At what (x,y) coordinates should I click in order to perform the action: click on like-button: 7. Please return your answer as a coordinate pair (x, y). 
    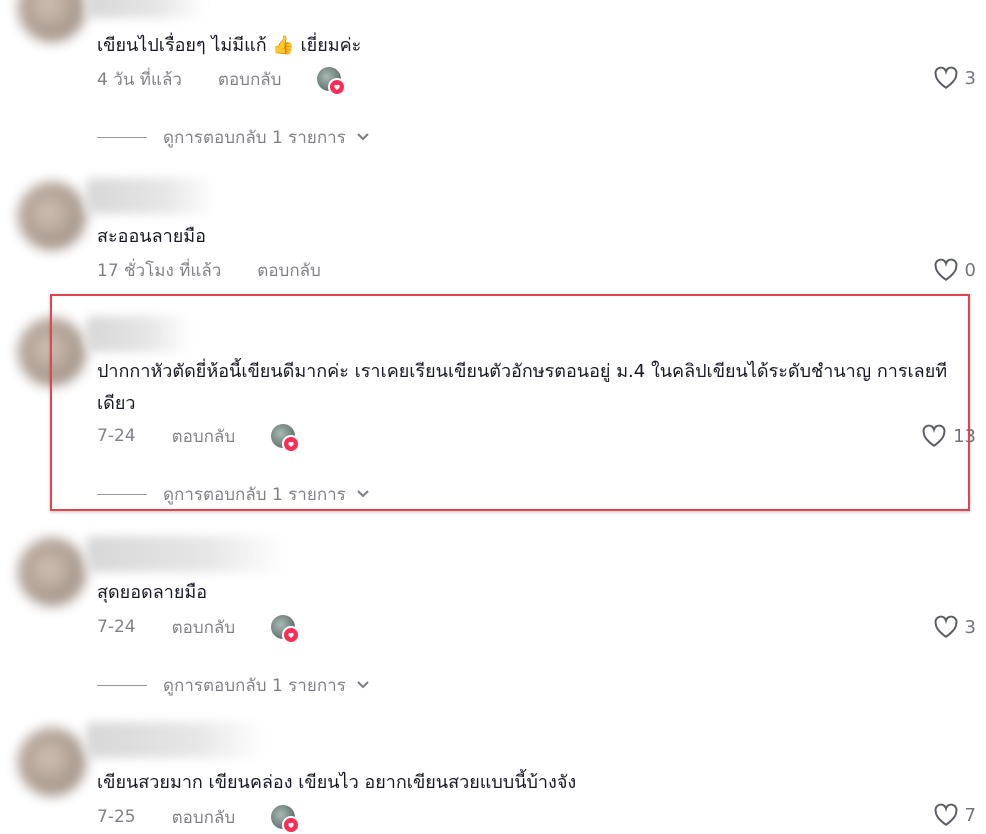
    Looking at the image, I should click on (954, 815).